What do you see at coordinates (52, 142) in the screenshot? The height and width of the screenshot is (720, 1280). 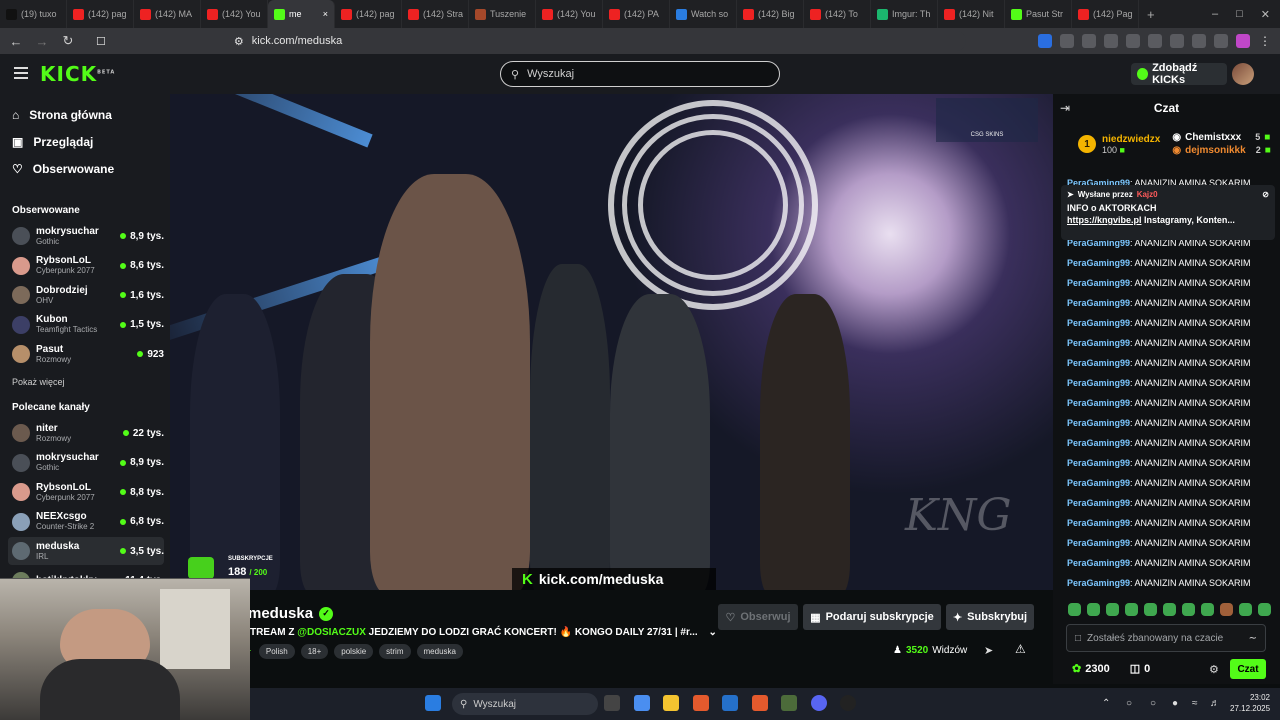 I see `nav-browse: ▣ Przeglądaj` at bounding box center [52, 142].